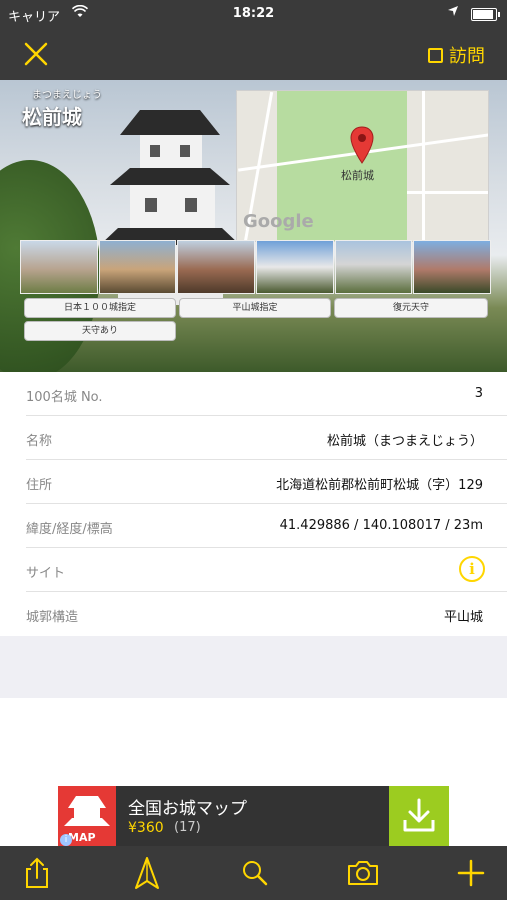  What do you see at coordinates (485, 14) in the screenshot?
I see `battery-icon` at bounding box center [485, 14].